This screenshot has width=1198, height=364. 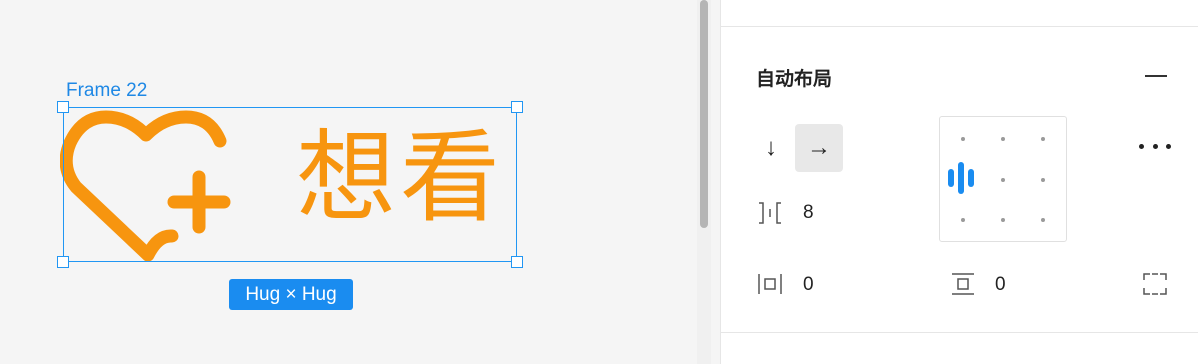 I want to click on resize-handle-top-left, so click(x=63, y=107).